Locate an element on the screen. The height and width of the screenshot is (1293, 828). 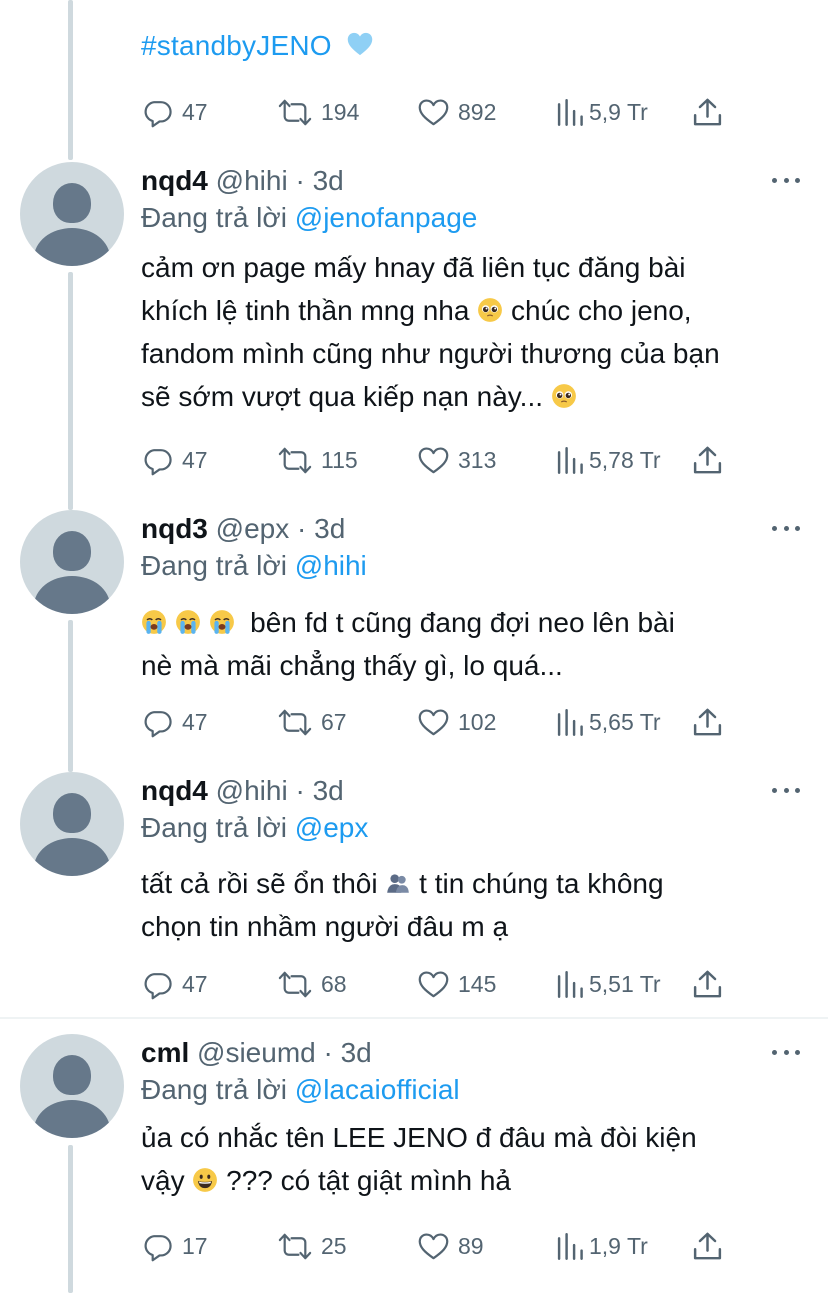
text-line: vậy ??? có tật giật mình hả is located at coordinates (326, 1180).